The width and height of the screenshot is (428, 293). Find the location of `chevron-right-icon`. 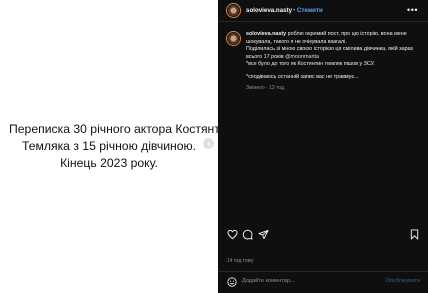

chevron-right-icon is located at coordinates (209, 143).